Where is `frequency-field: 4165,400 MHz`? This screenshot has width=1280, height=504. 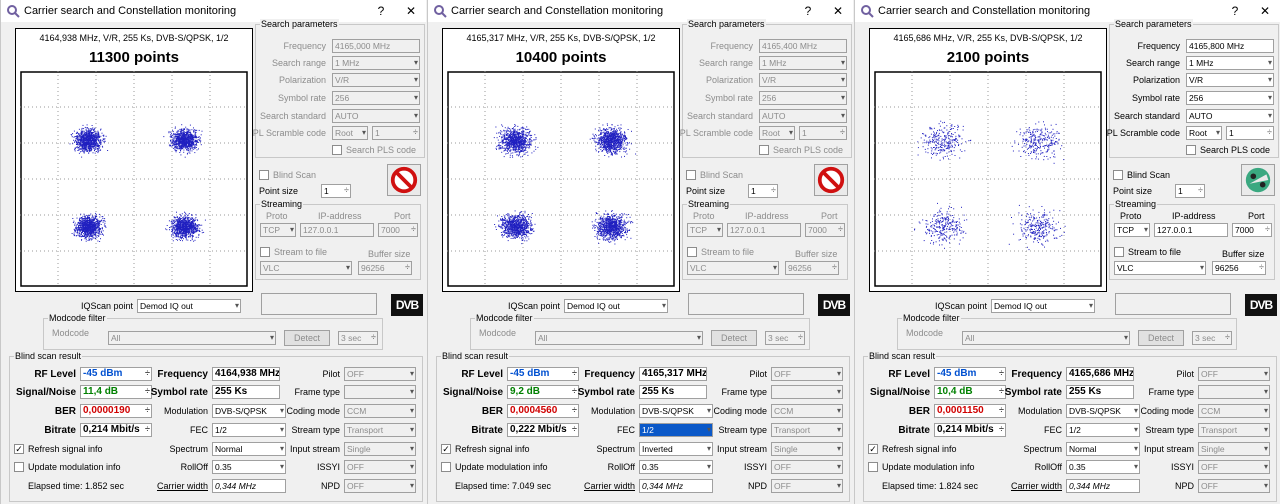 frequency-field: 4165,400 MHz is located at coordinates (803, 46).